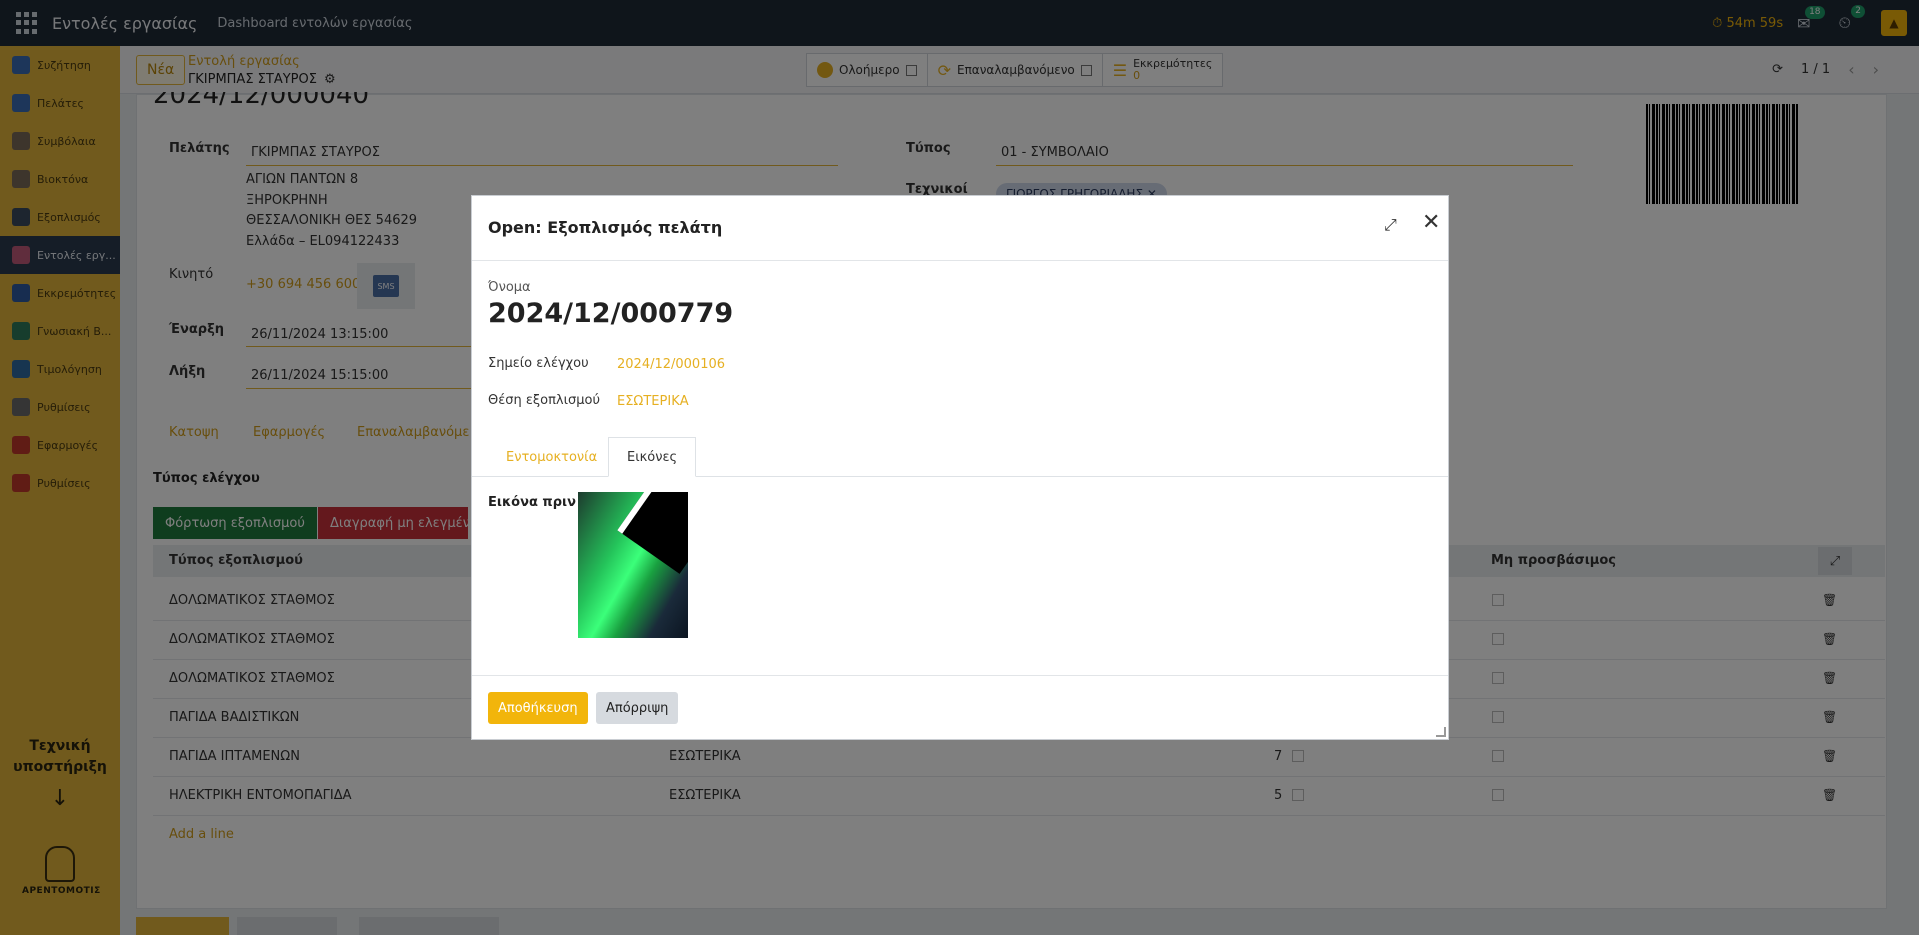 The height and width of the screenshot is (935, 1919). What do you see at coordinates (633, 565) in the screenshot?
I see `image-before` at bounding box center [633, 565].